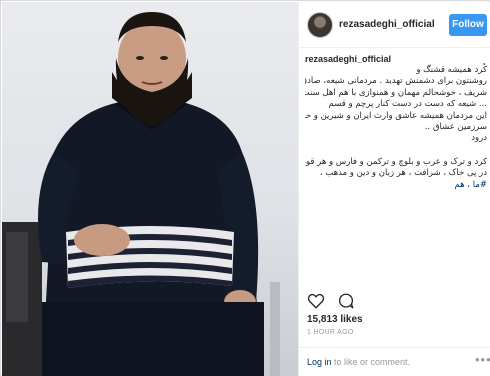 The width and height of the screenshot is (490, 376). Describe the element at coordinates (316, 301) in the screenshot. I see `heart-icon` at that location.